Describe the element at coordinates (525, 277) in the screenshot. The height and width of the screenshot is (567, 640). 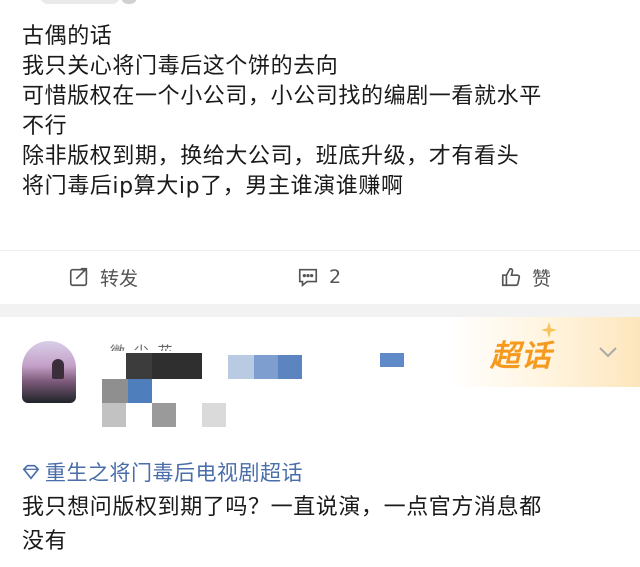
I see `like-button: 赞` at that location.